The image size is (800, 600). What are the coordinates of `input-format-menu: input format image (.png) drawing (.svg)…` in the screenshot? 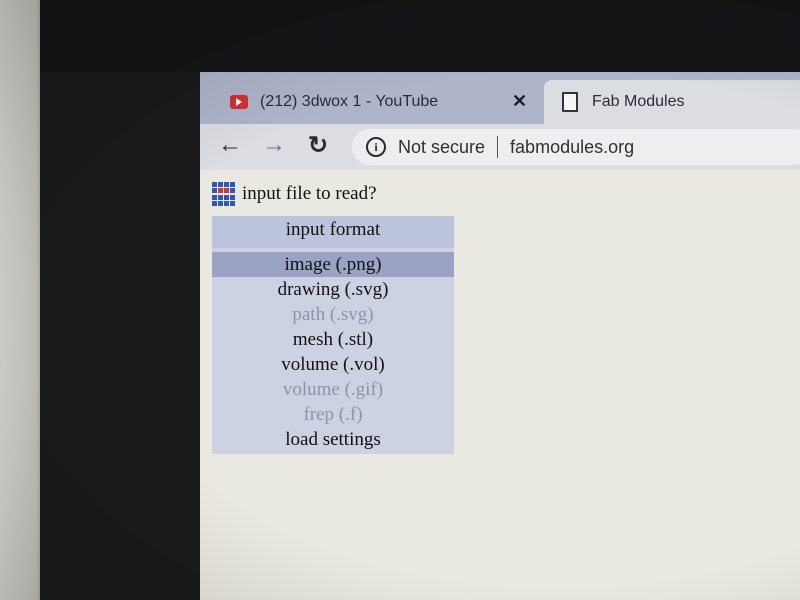 It's located at (333, 335).